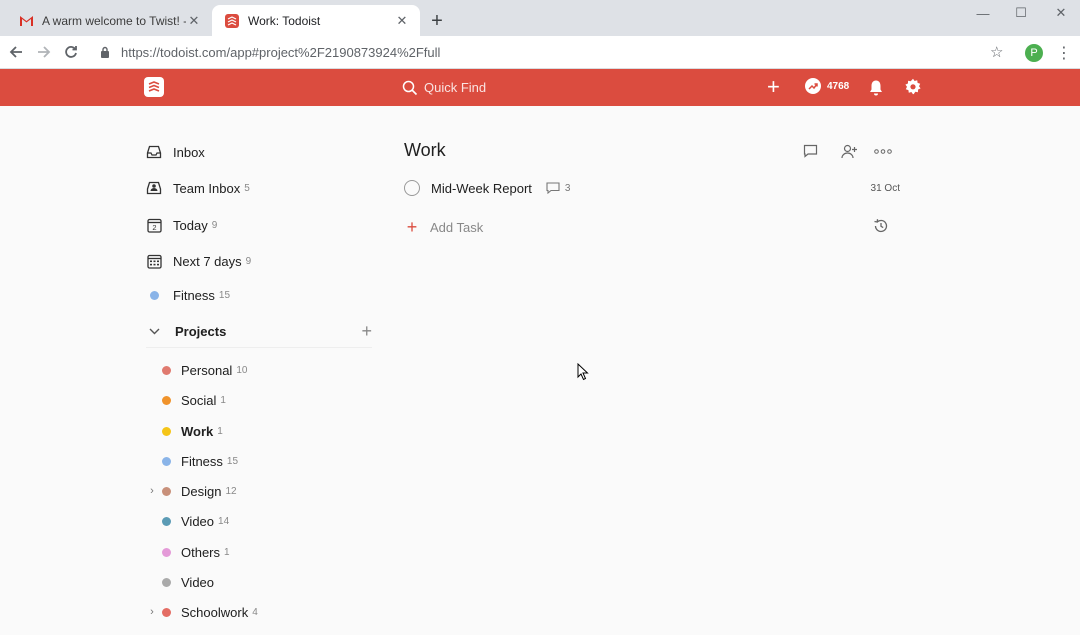 The width and height of the screenshot is (1080, 635). I want to click on todoist-icon, so click(232, 21).